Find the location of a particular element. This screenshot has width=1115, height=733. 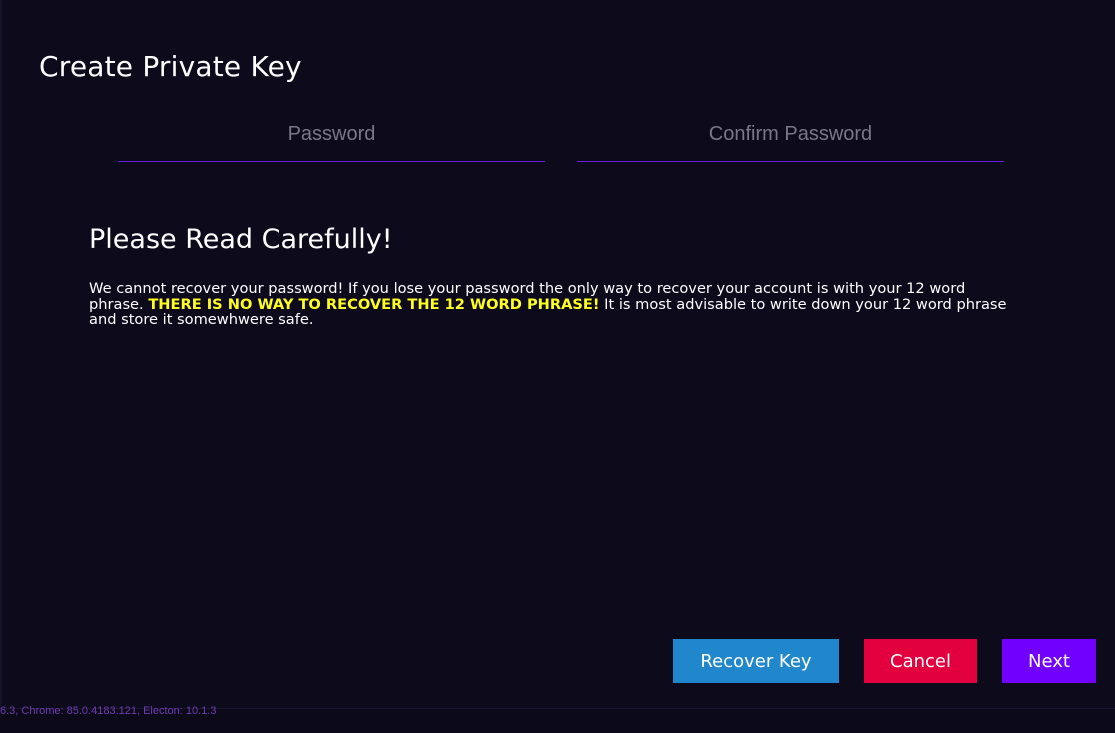

password-input is located at coordinates (331, 134).